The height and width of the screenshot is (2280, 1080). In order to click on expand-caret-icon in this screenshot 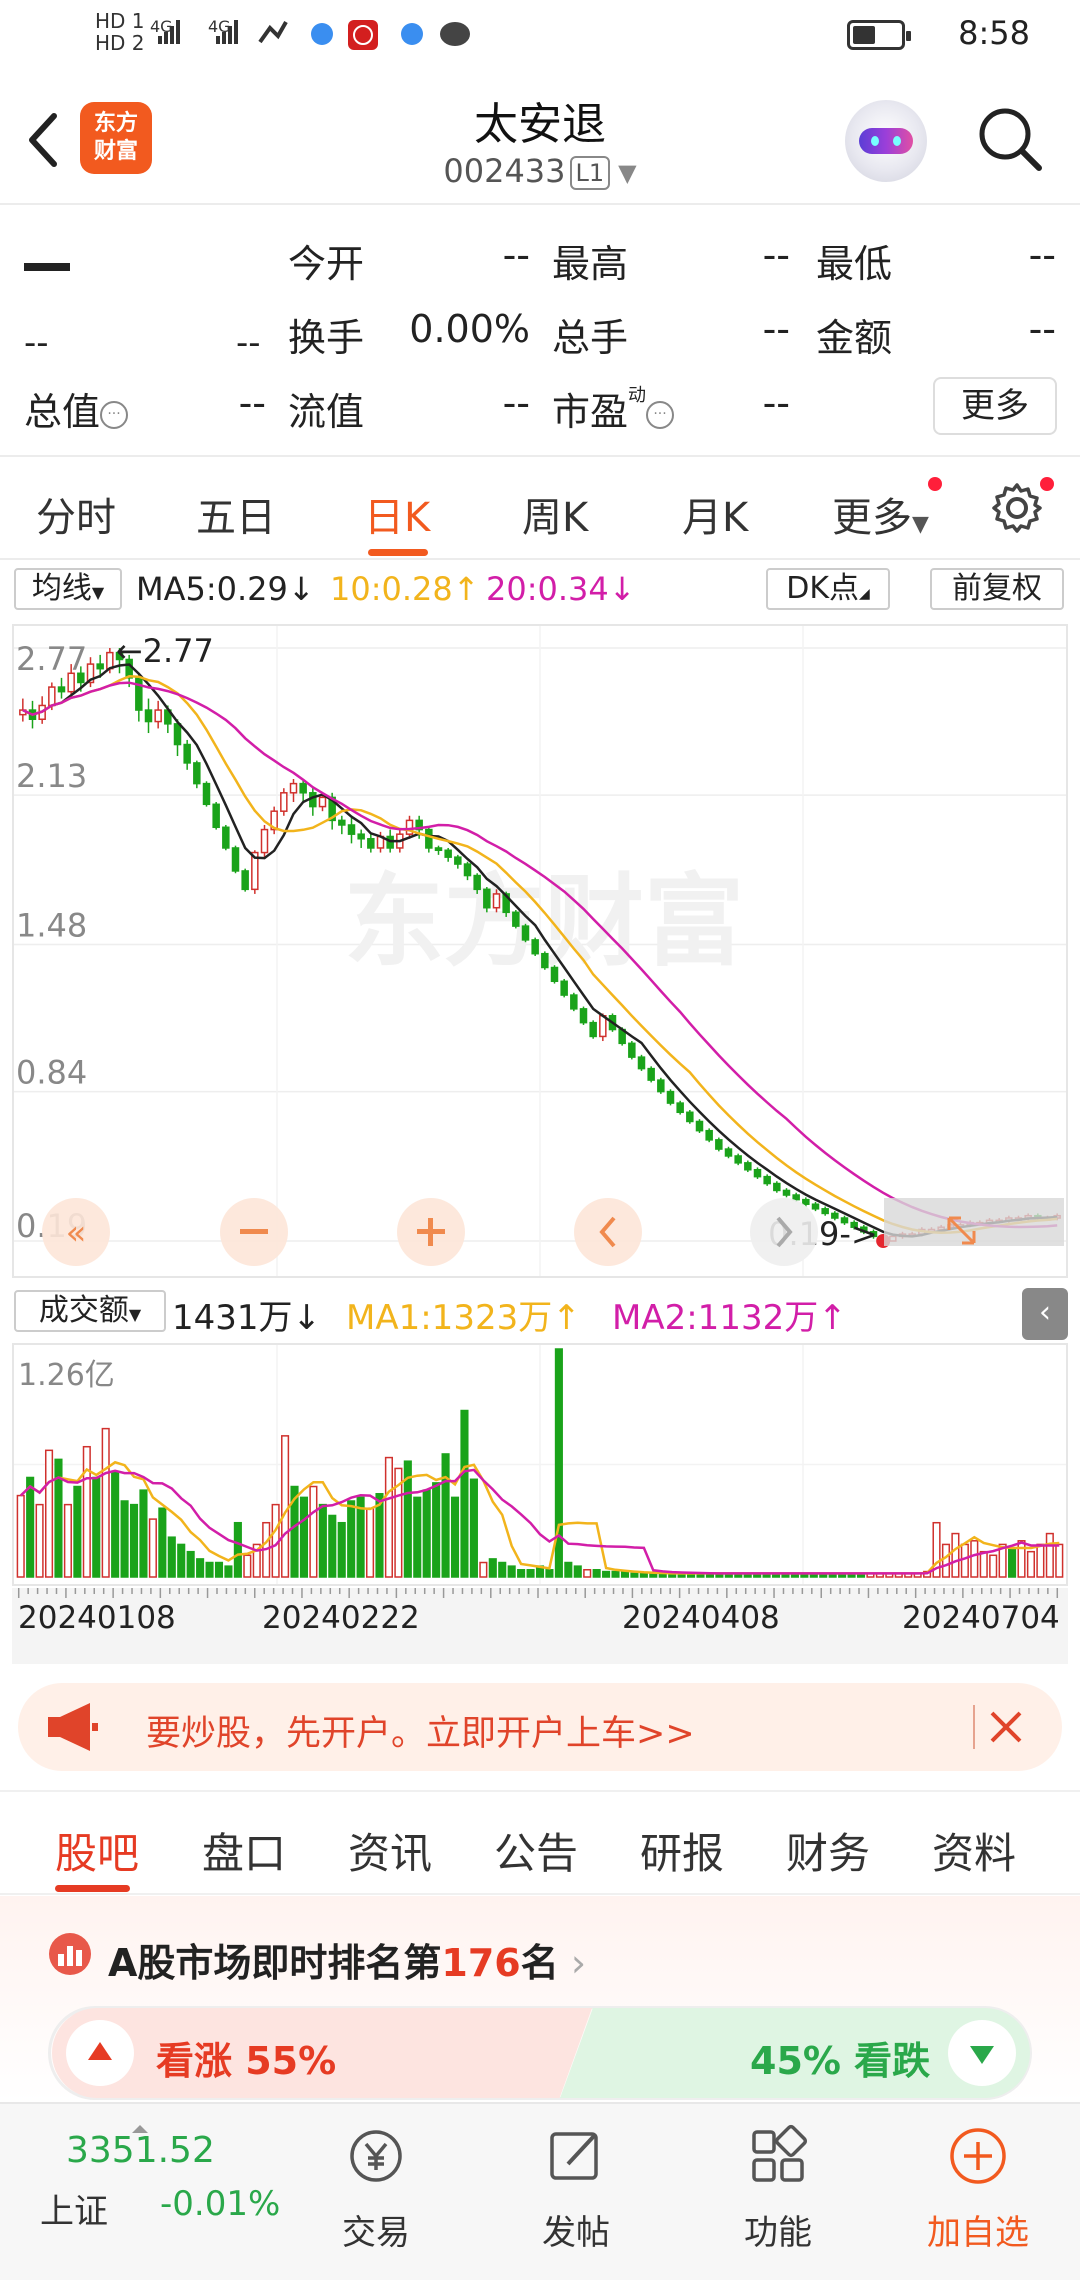, I will do `click(140, 2117)`.